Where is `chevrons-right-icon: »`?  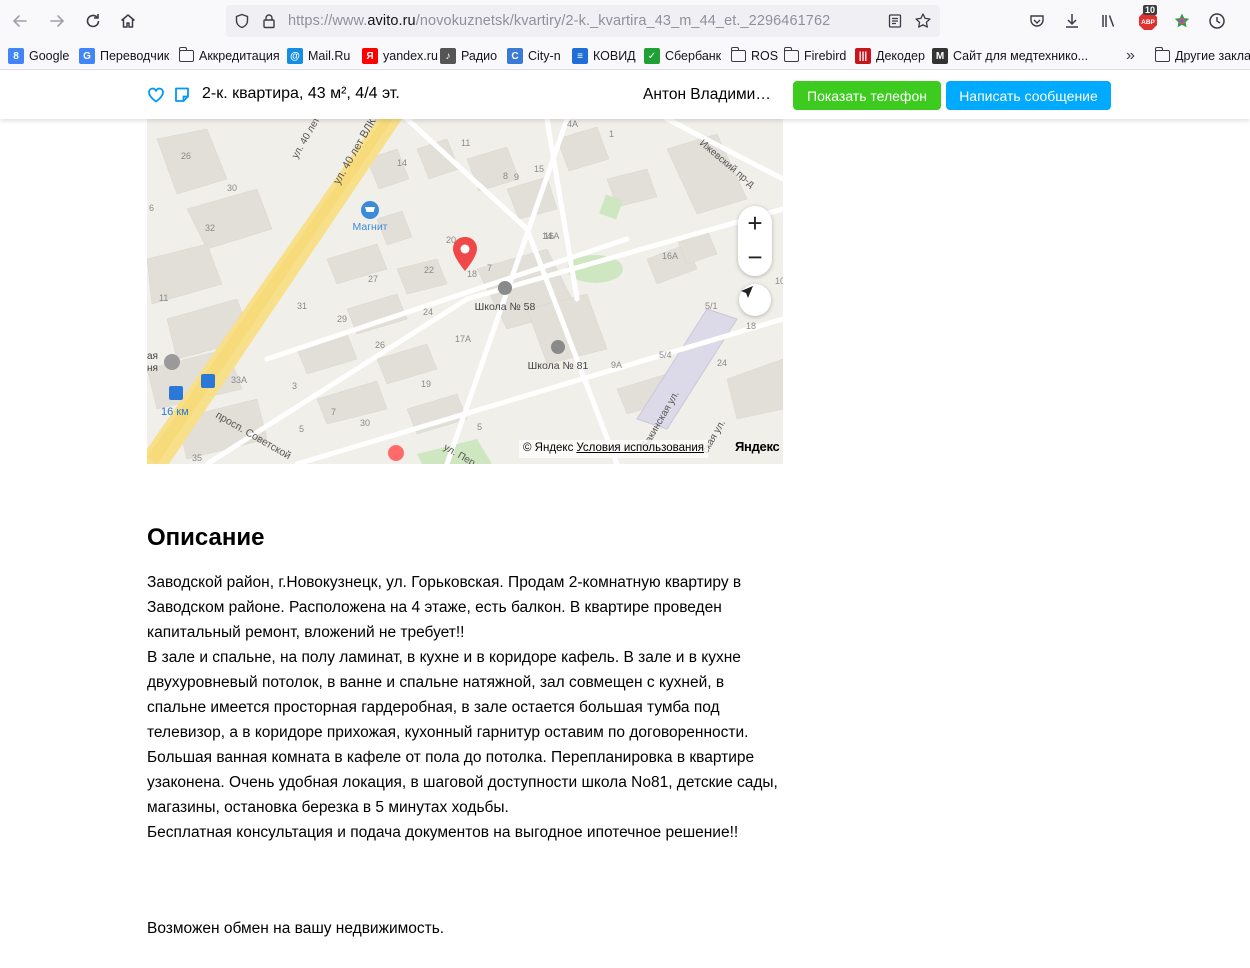
chevrons-right-icon: » is located at coordinates (1130, 55).